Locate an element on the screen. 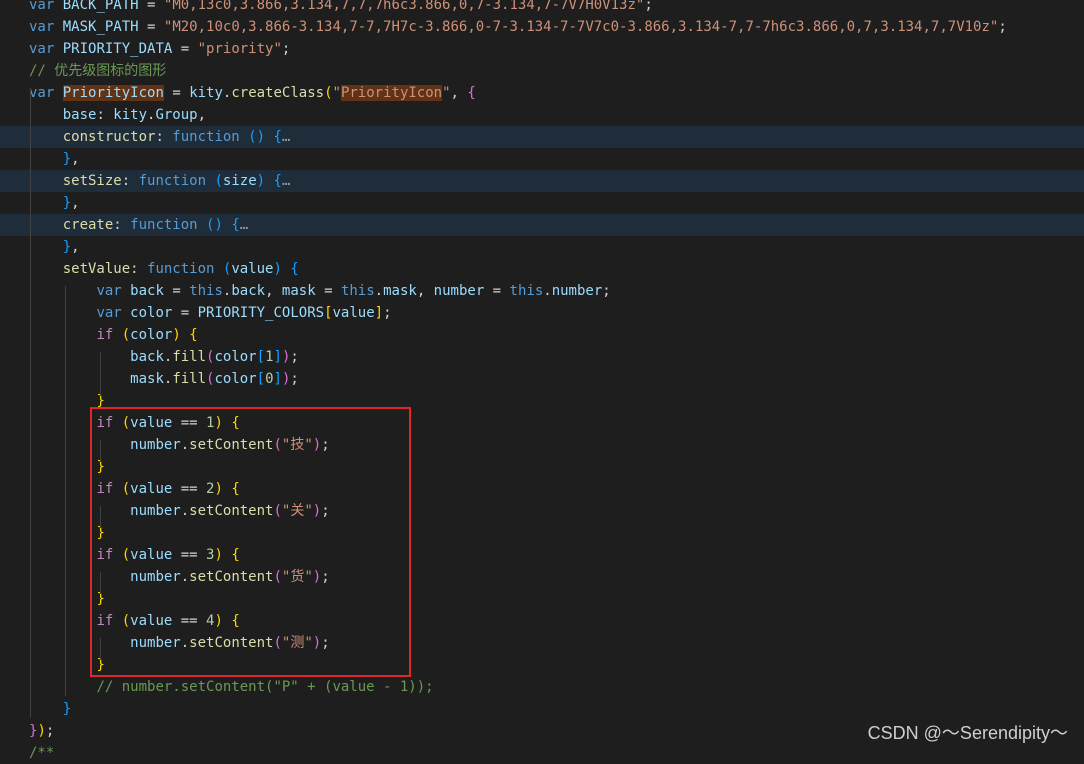 The image size is (1084, 764). highlight-box is located at coordinates (250, 542).